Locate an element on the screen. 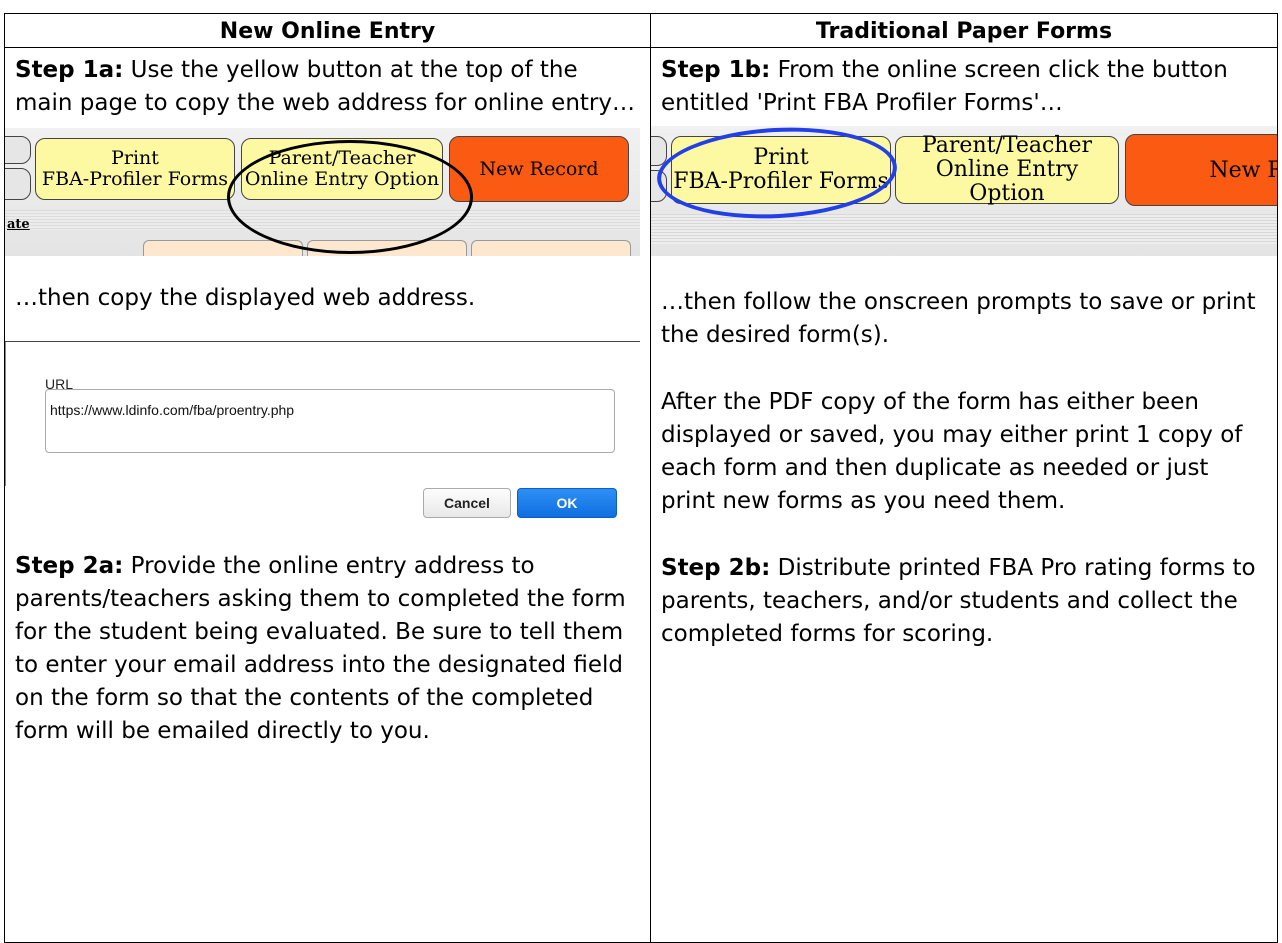 This screenshot has width=1282, height=943. grey-button-top is located at coordinates (18, 150).